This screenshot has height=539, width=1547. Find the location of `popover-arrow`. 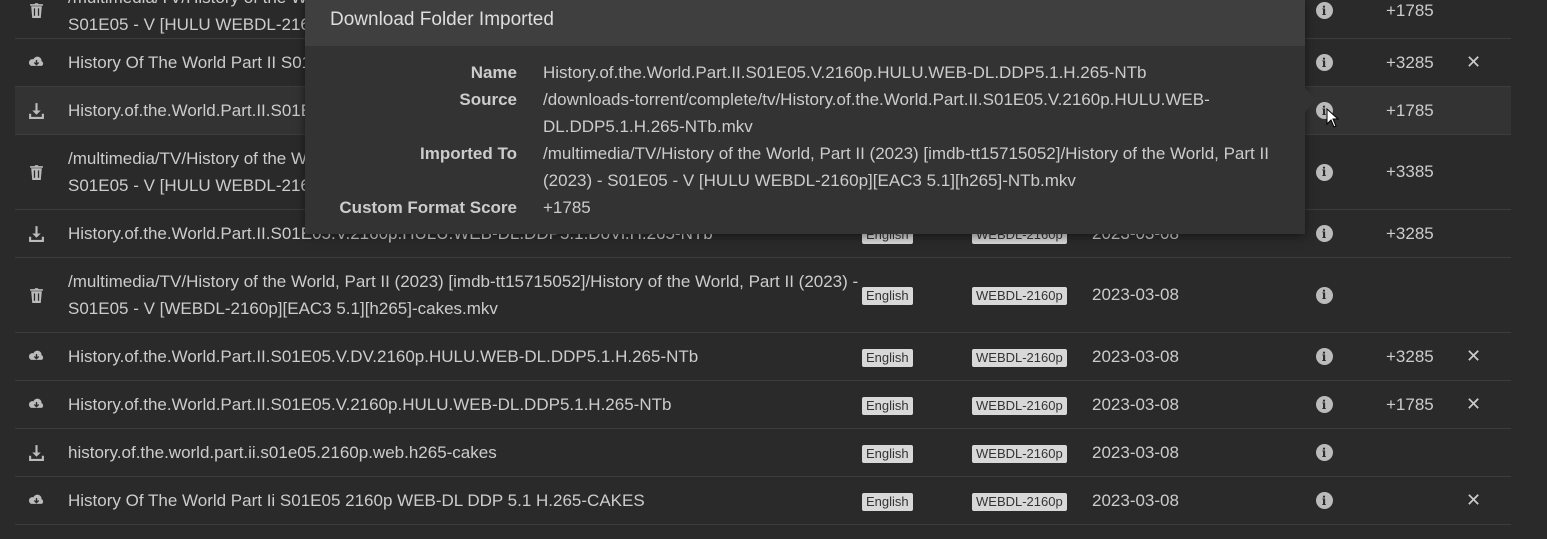

popover-arrow is located at coordinates (1311, 100).